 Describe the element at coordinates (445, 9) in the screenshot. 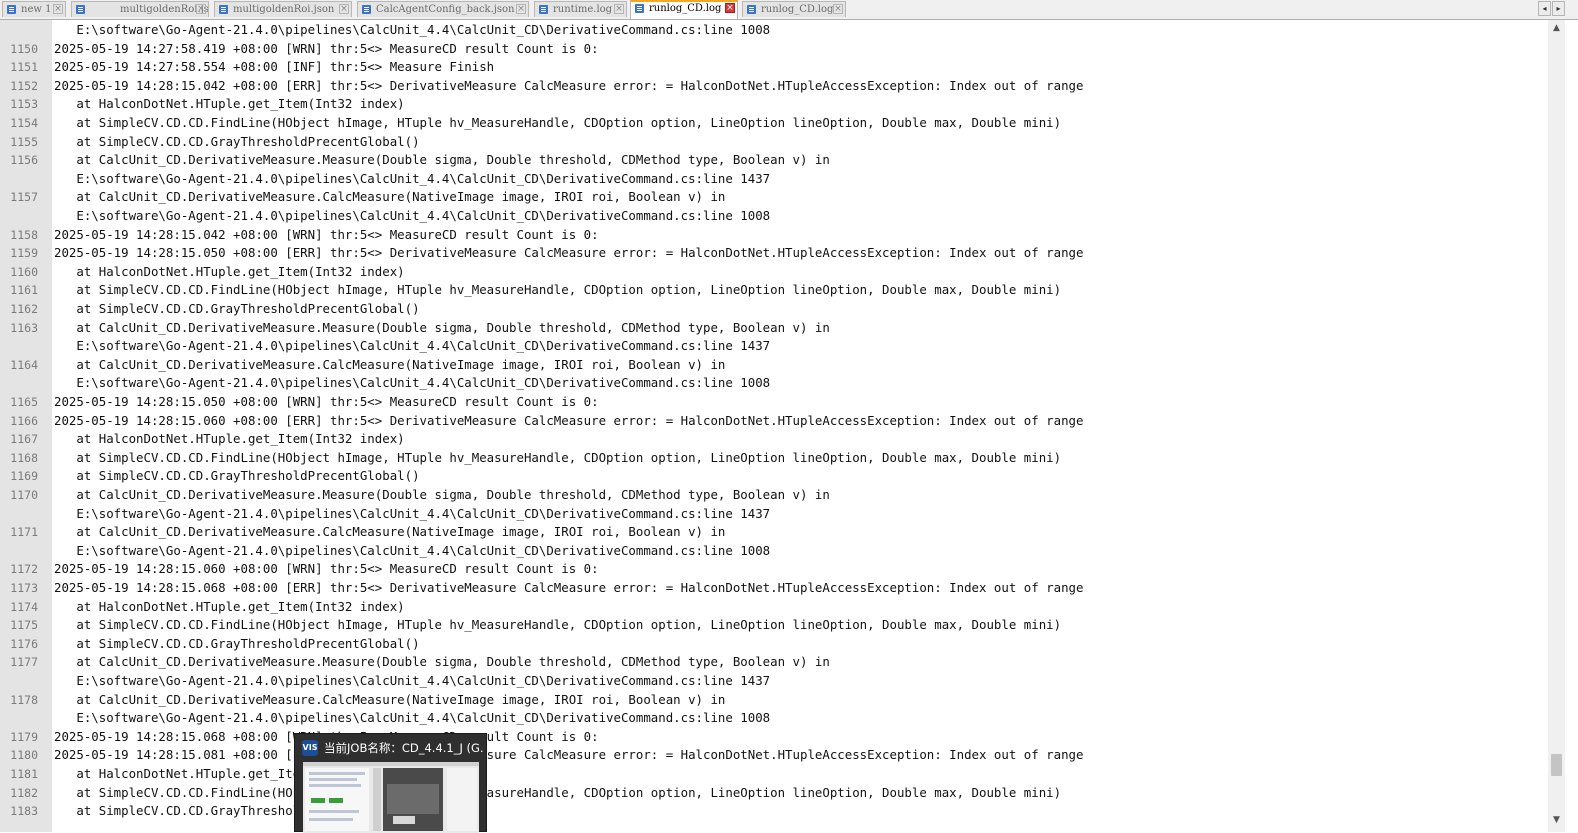

I see `tab-label: CalcAgentConfig_back.json` at that location.